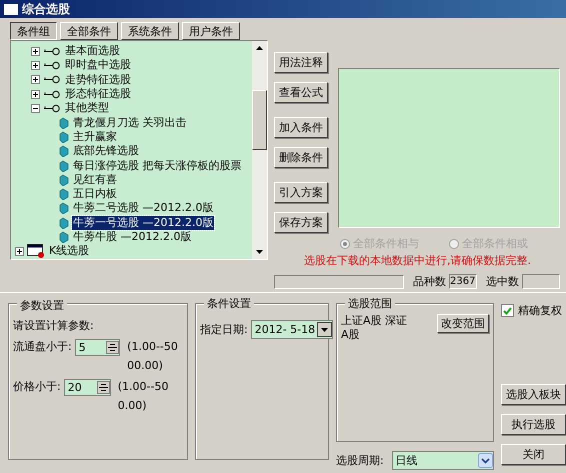 This screenshot has width=566, height=473. Describe the element at coordinates (95, 194) in the screenshot. I see `tree-item: 五日内板` at that location.